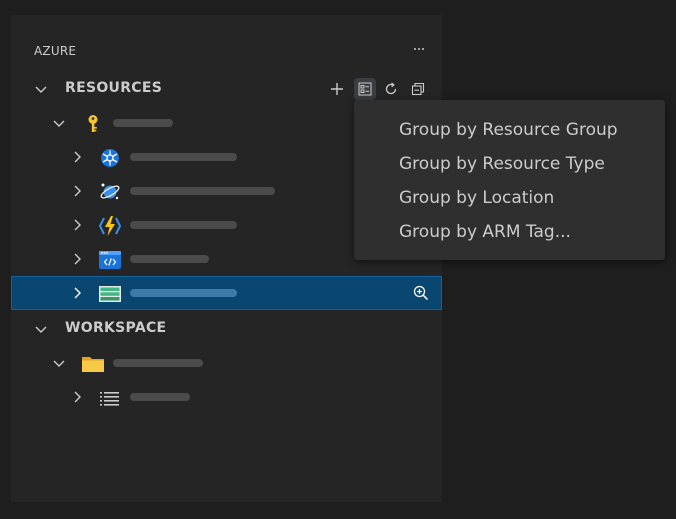 The image size is (676, 519). Describe the element at coordinates (477, 198) in the screenshot. I see `menu-item-label: Group by Location` at that location.